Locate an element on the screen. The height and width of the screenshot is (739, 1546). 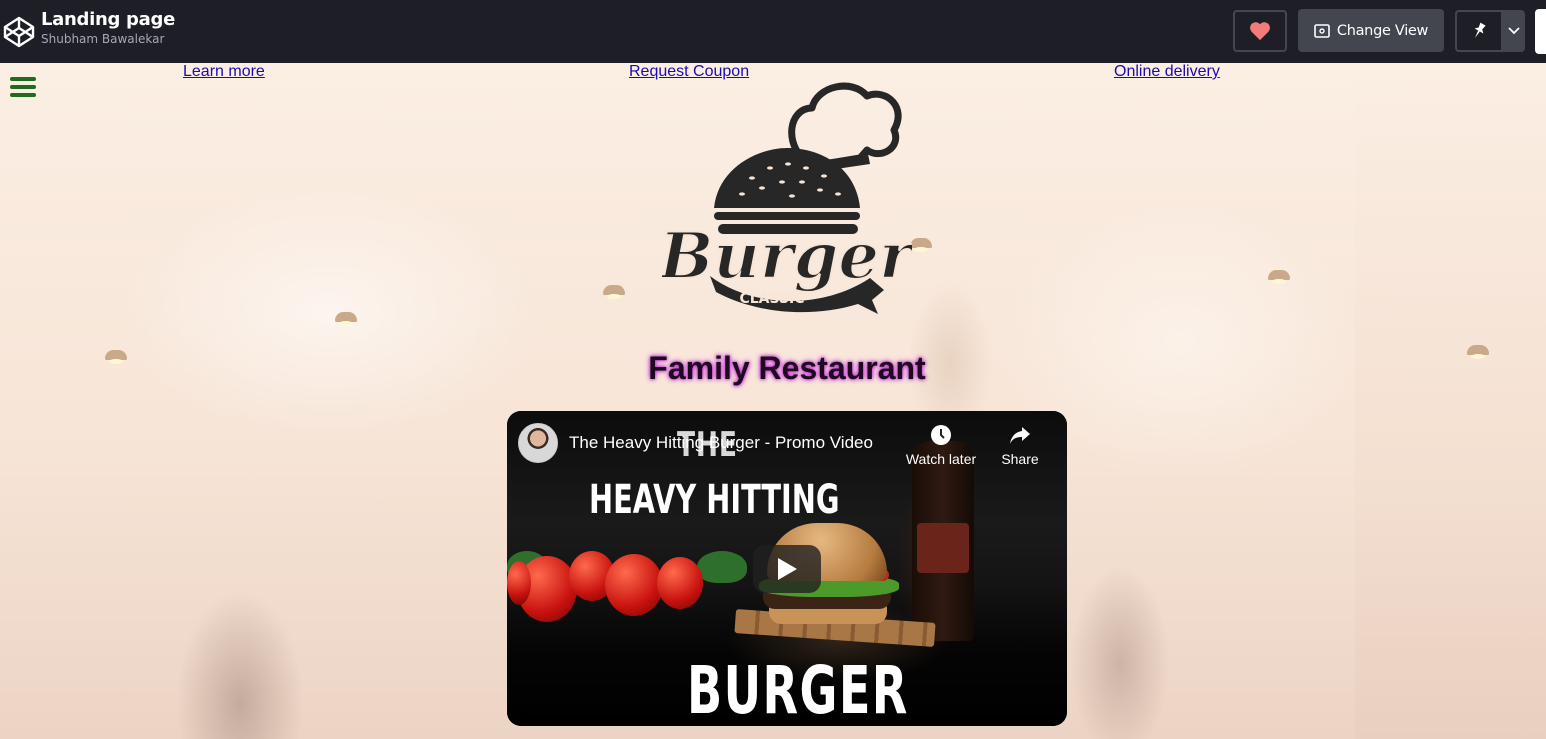
pin-button is located at coordinates (1479, 31).